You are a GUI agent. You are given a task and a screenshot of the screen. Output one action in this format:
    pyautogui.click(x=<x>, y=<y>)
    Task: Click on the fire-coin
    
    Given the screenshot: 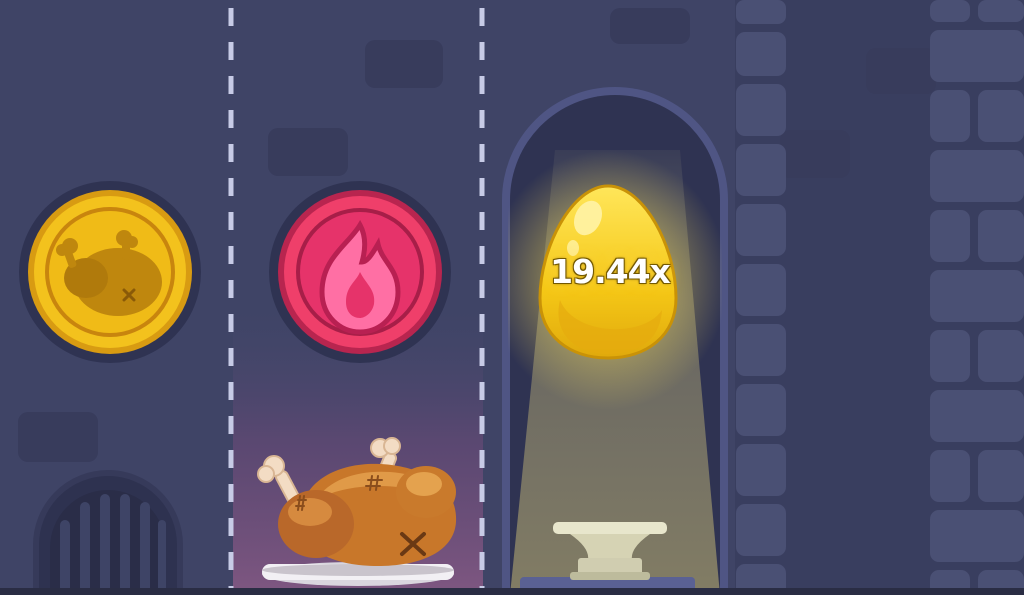 What is the action you would take?
    pyautogui.click(x=360, y=272)
    